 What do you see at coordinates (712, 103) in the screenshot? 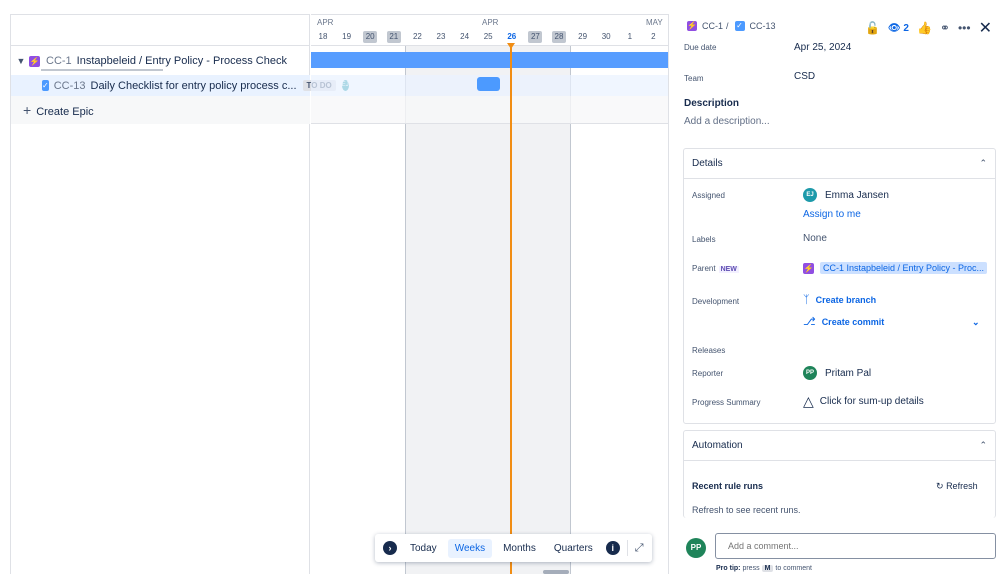
I see `description-title: Description` at bounding box center [712, 103].